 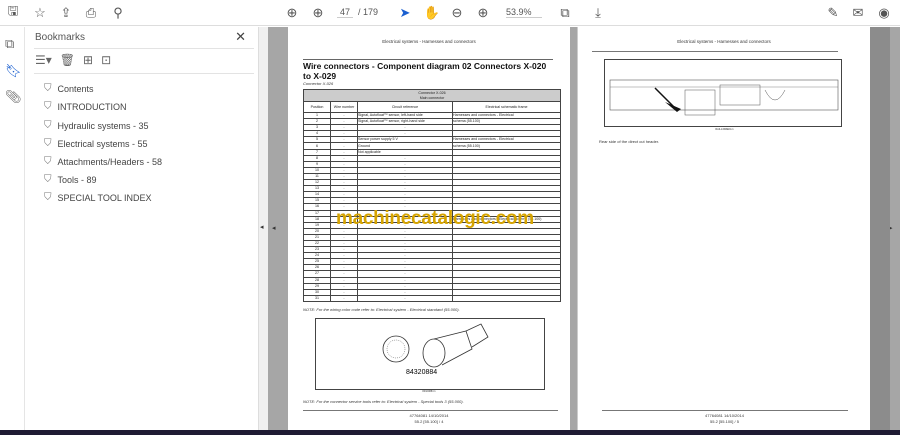 I want to click on column-header: Circuit reference, so click(x=405, y=107).